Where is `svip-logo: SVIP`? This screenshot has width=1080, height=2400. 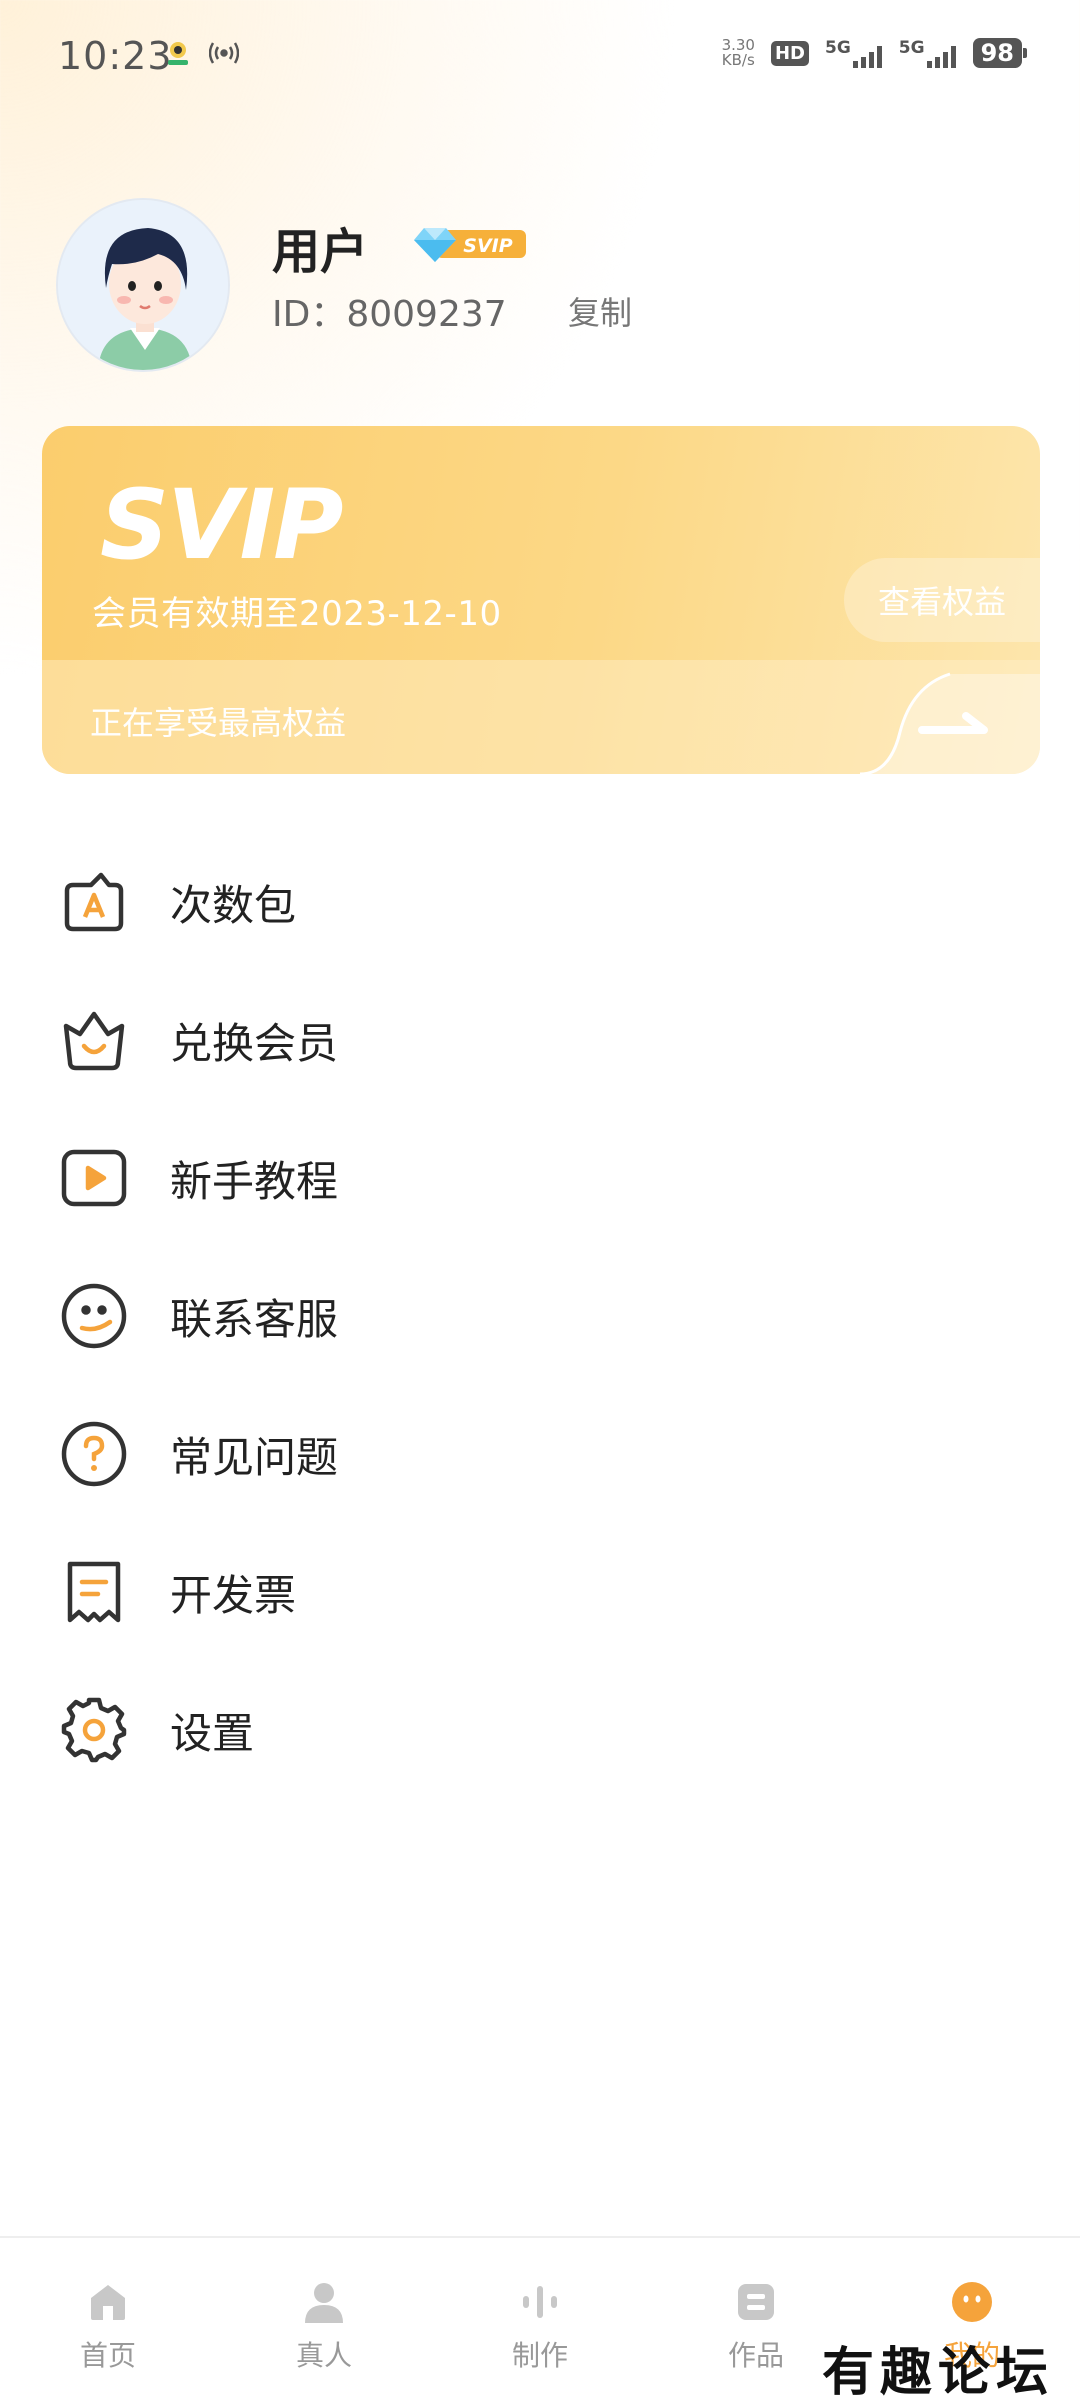 svip-logo: SVIP is located at coordinates (245, 525).